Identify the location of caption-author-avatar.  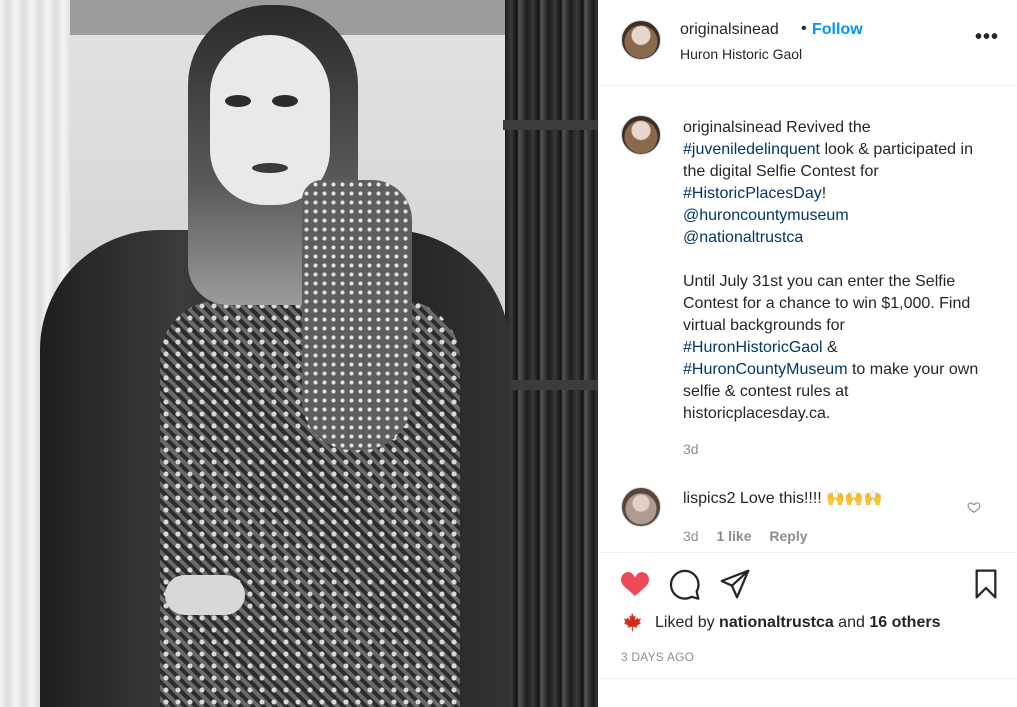
(641, 135).